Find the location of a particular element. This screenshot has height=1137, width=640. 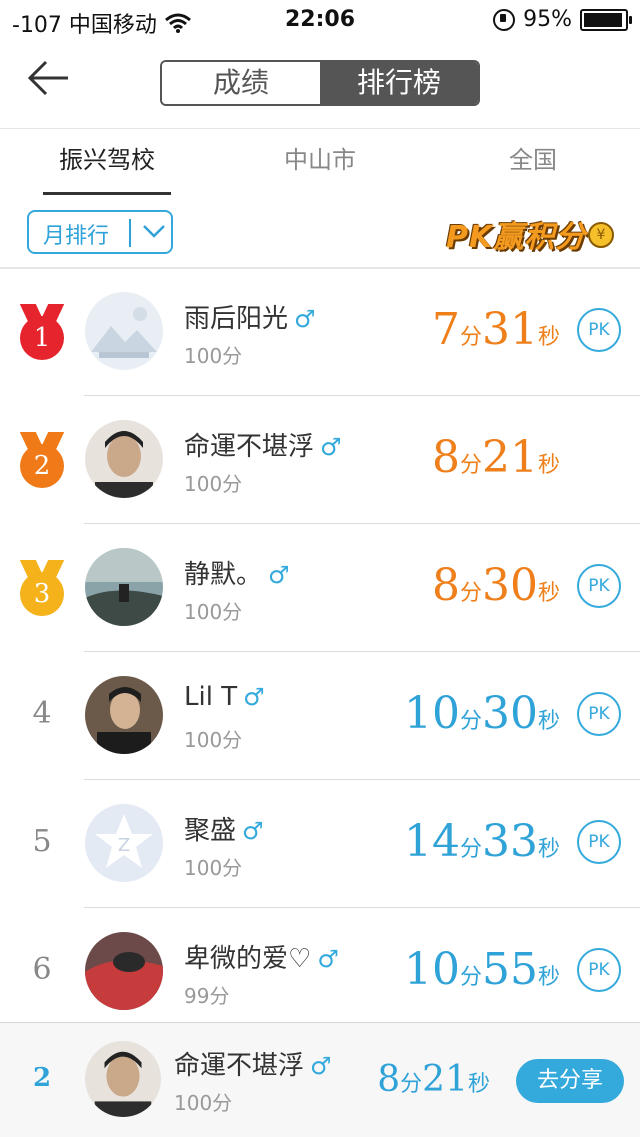

my-score-points: 100分 is located at coordinates (203, 1103).